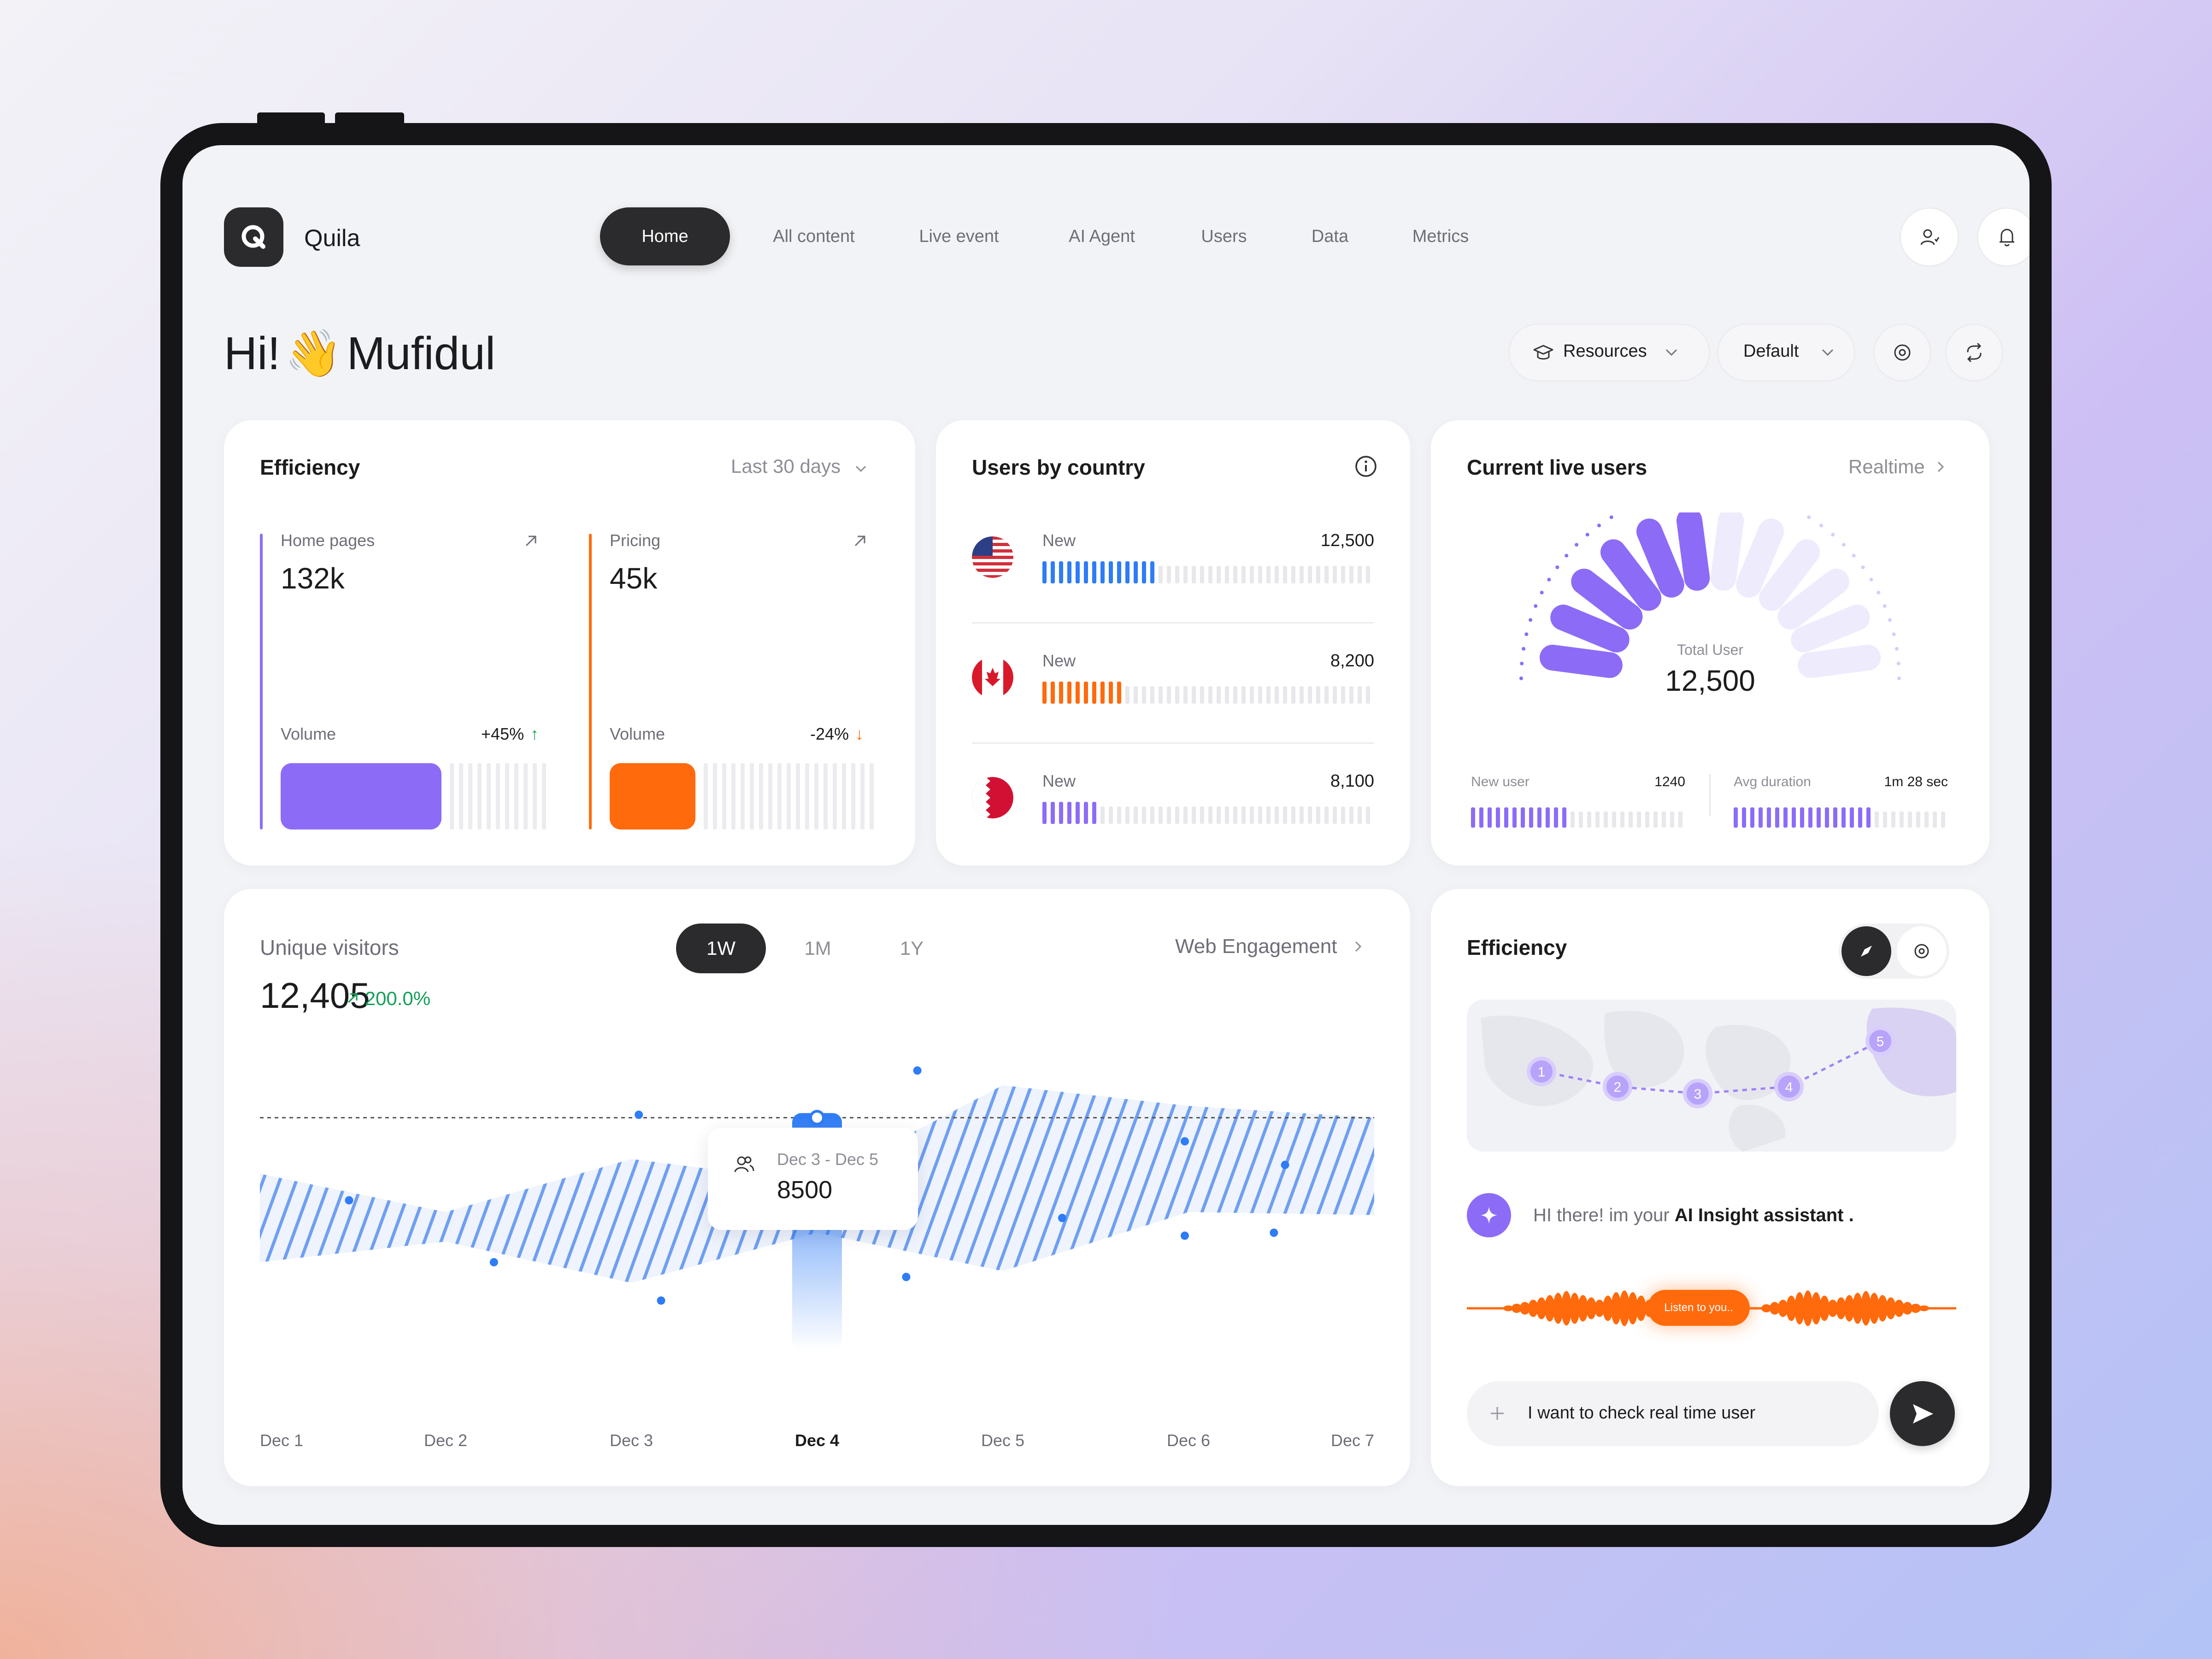  I want to click on listen-badge: Listen to you.., so click(1698, 1308).